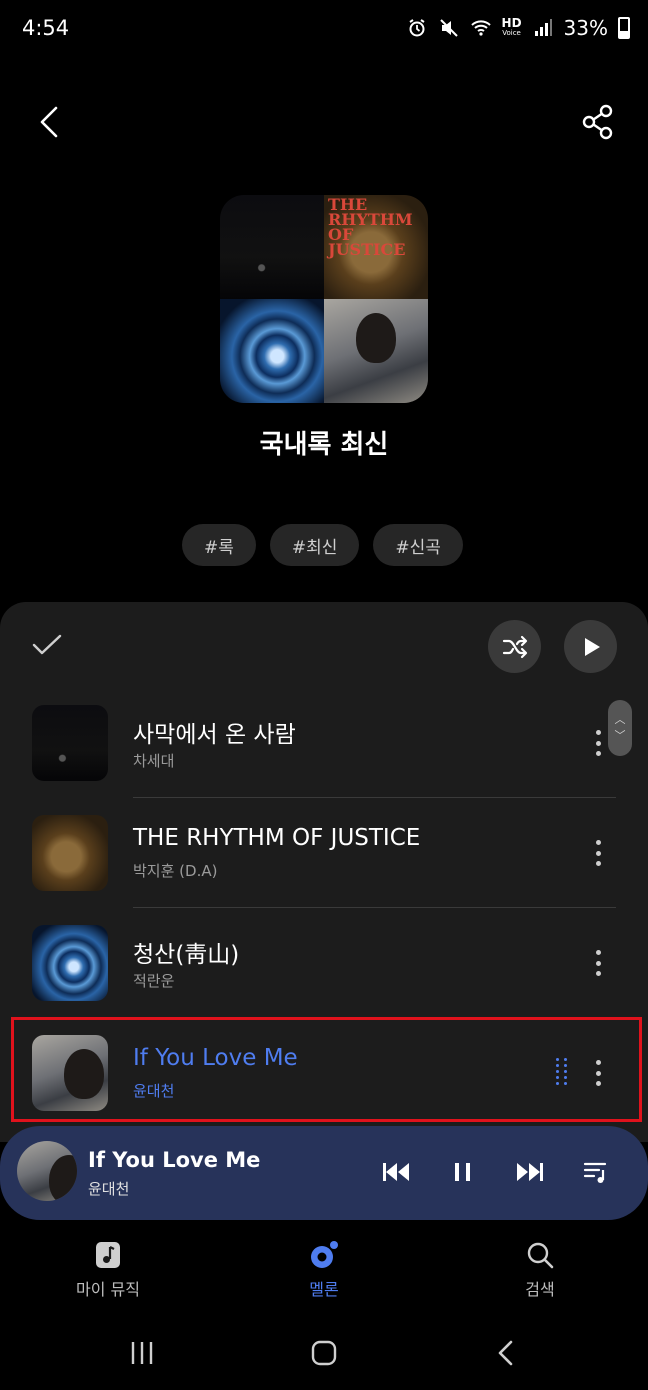 The height and width of the screenshot is (1390, 648). I want to click on check-icon, so click(47, 644).